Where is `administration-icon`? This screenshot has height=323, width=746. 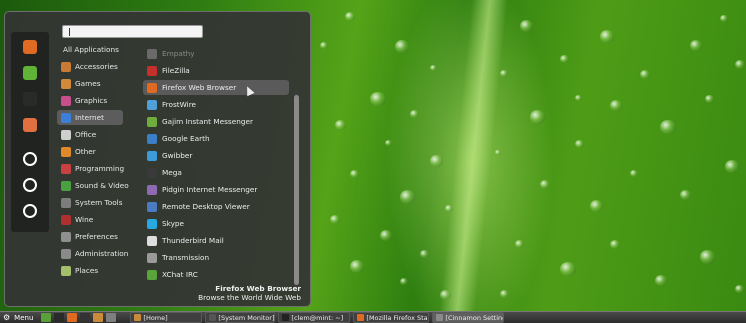 administration-icon is located at coordinates (66, 253).